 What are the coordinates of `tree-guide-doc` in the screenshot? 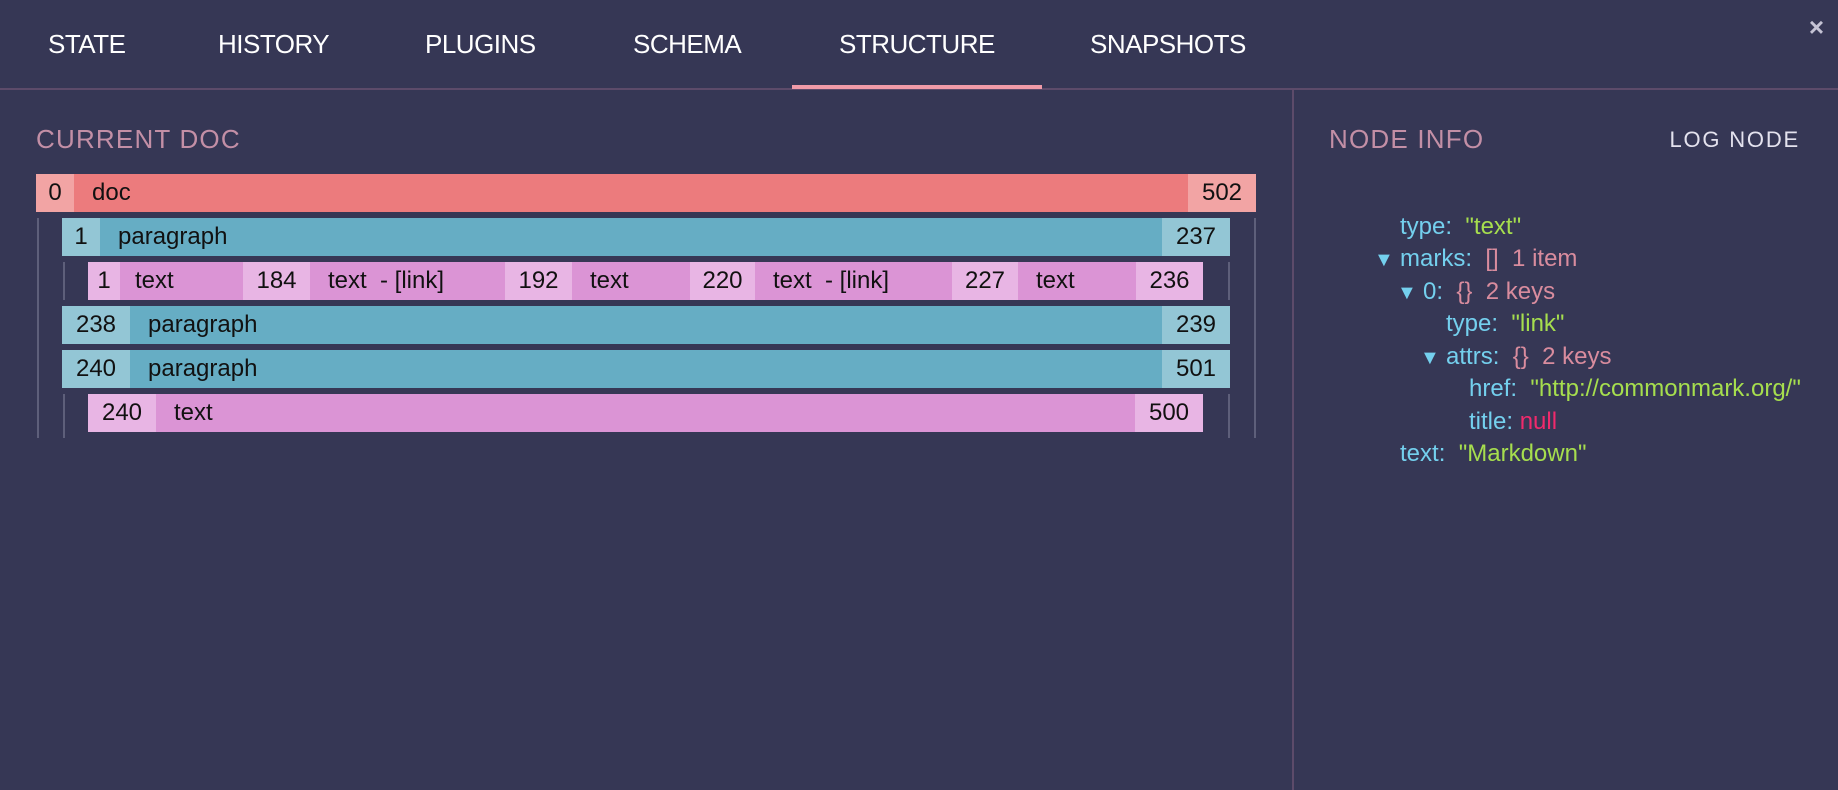 It's located at (38, 328).